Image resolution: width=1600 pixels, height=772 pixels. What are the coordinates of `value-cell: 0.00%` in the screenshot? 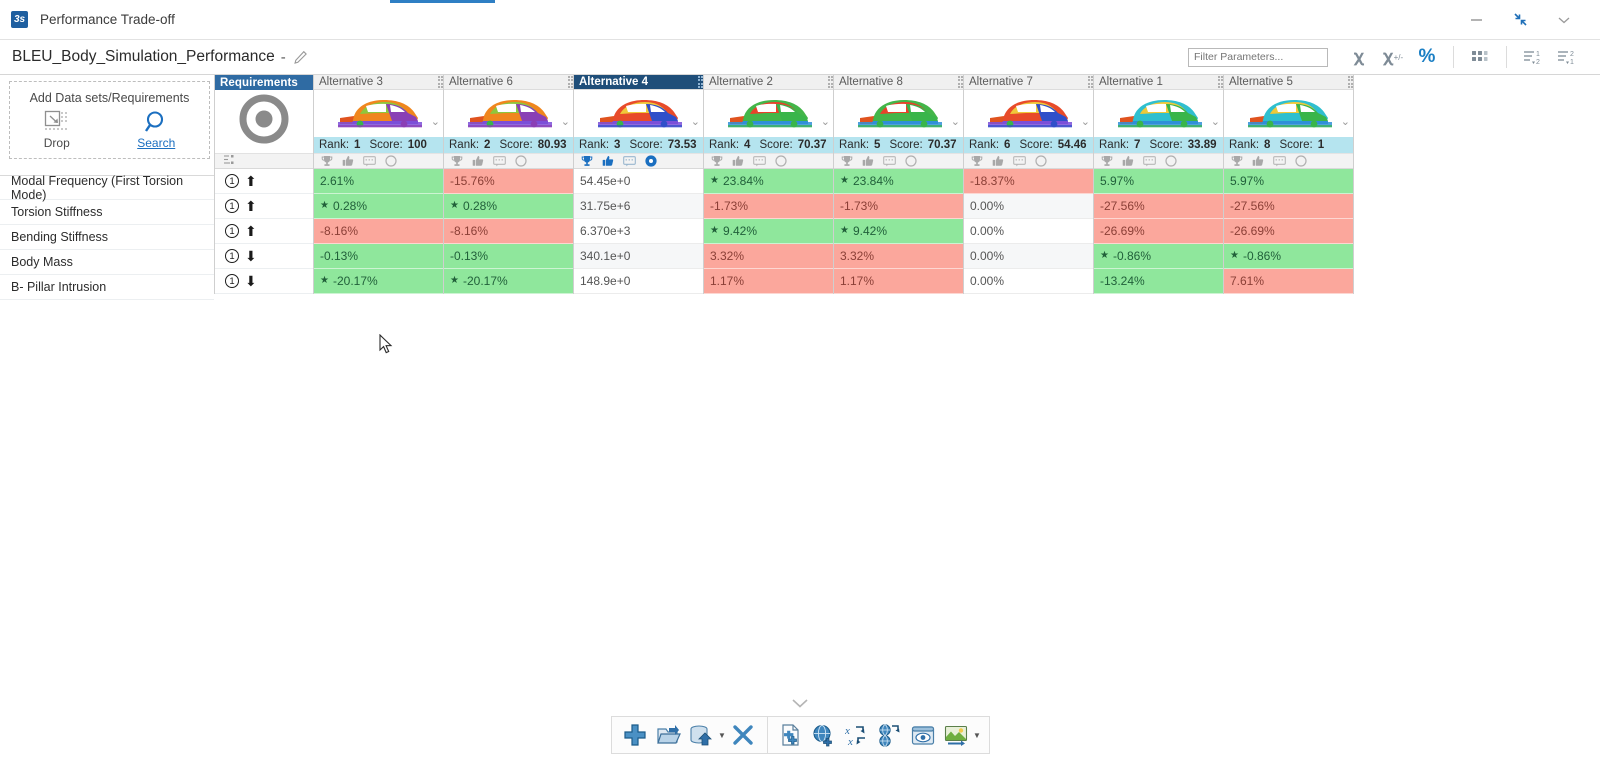 It's located at (1028, 256).